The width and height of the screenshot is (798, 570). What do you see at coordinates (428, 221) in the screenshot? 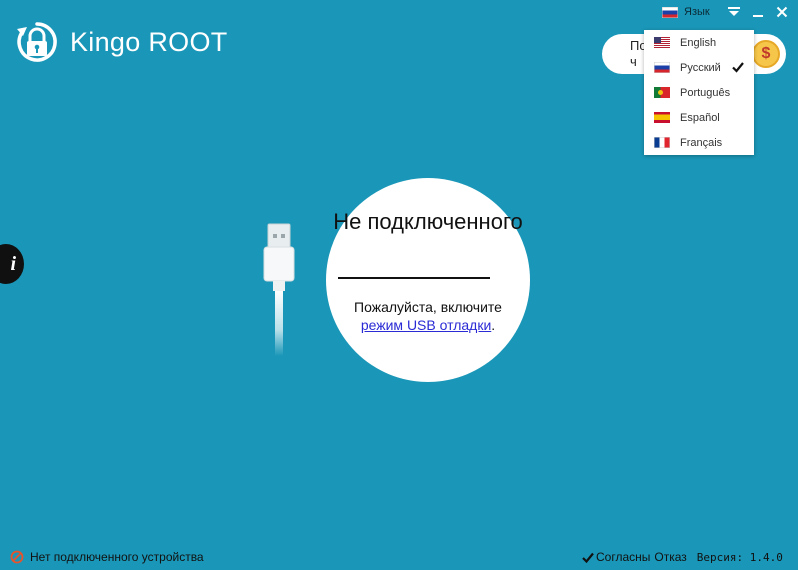
I see `connection-status-title: Не подключенного` at bounding box center [428, 221].